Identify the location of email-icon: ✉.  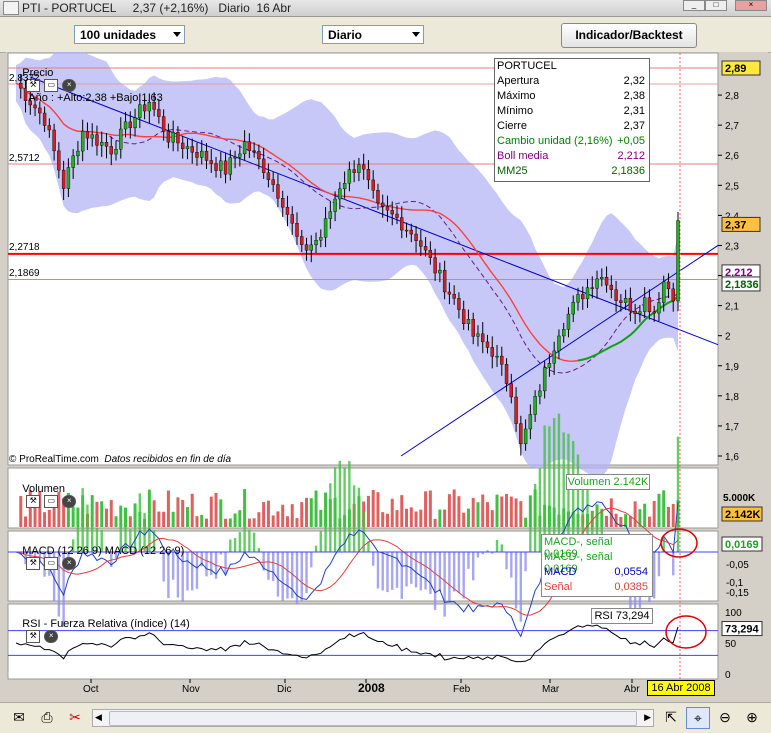
(19, 717).